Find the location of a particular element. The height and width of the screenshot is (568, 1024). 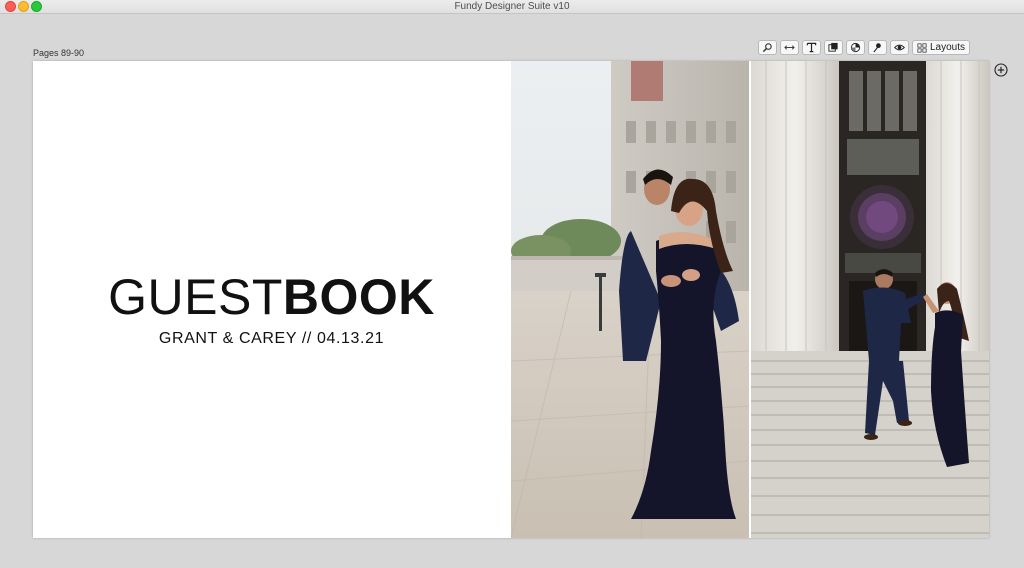

pages-label: Pages 89-90 is located at coordinates (59, 53).